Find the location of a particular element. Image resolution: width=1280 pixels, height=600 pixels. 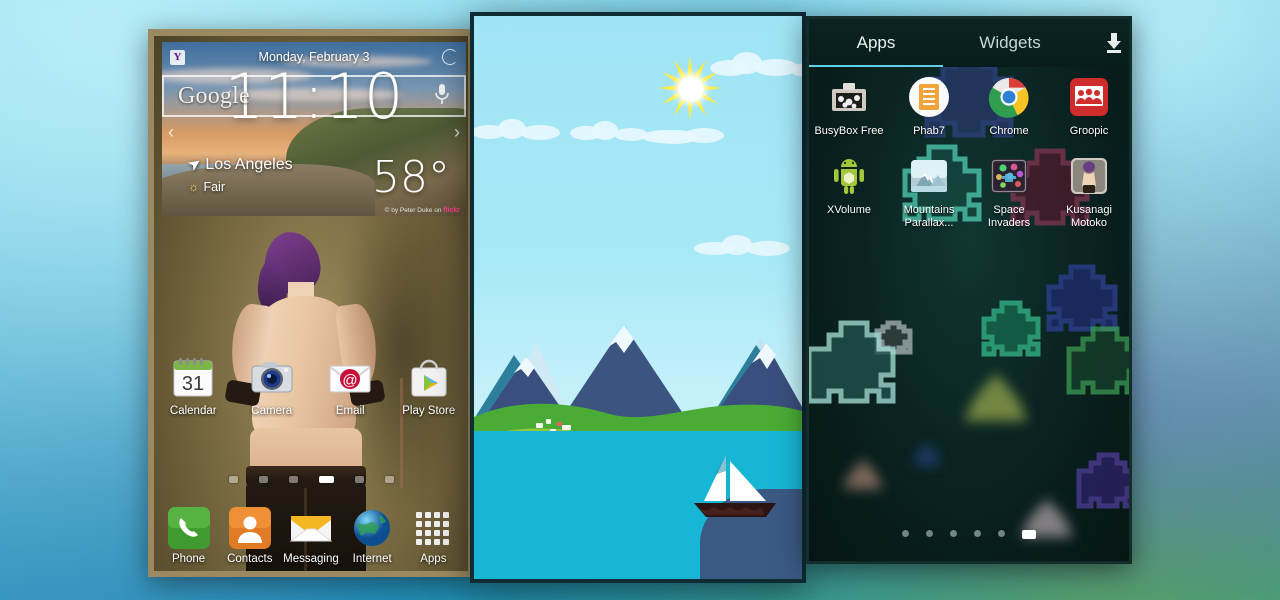

photo-credit: © by Peter Duke on flickr is located at coordinates (422, 210).